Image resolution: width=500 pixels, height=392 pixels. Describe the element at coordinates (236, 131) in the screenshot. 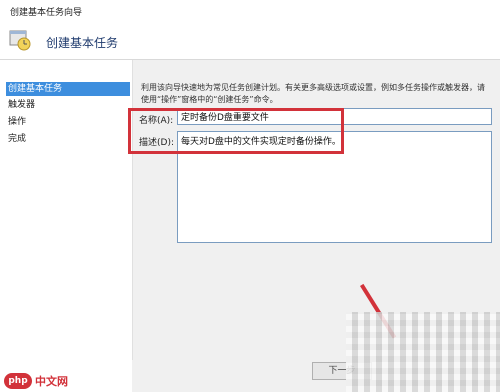

I see `highlight-box` at that location.